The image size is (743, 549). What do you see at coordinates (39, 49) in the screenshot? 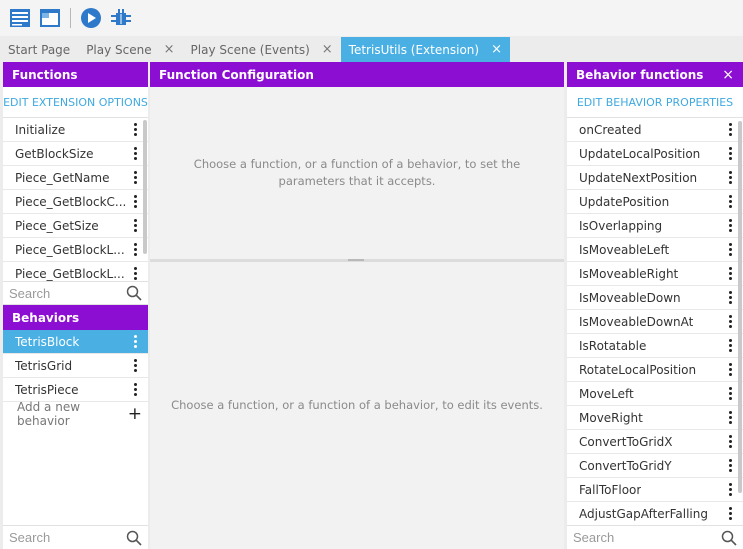
I see `tab-start-page: Start Page` at bounding box center [39, 49].